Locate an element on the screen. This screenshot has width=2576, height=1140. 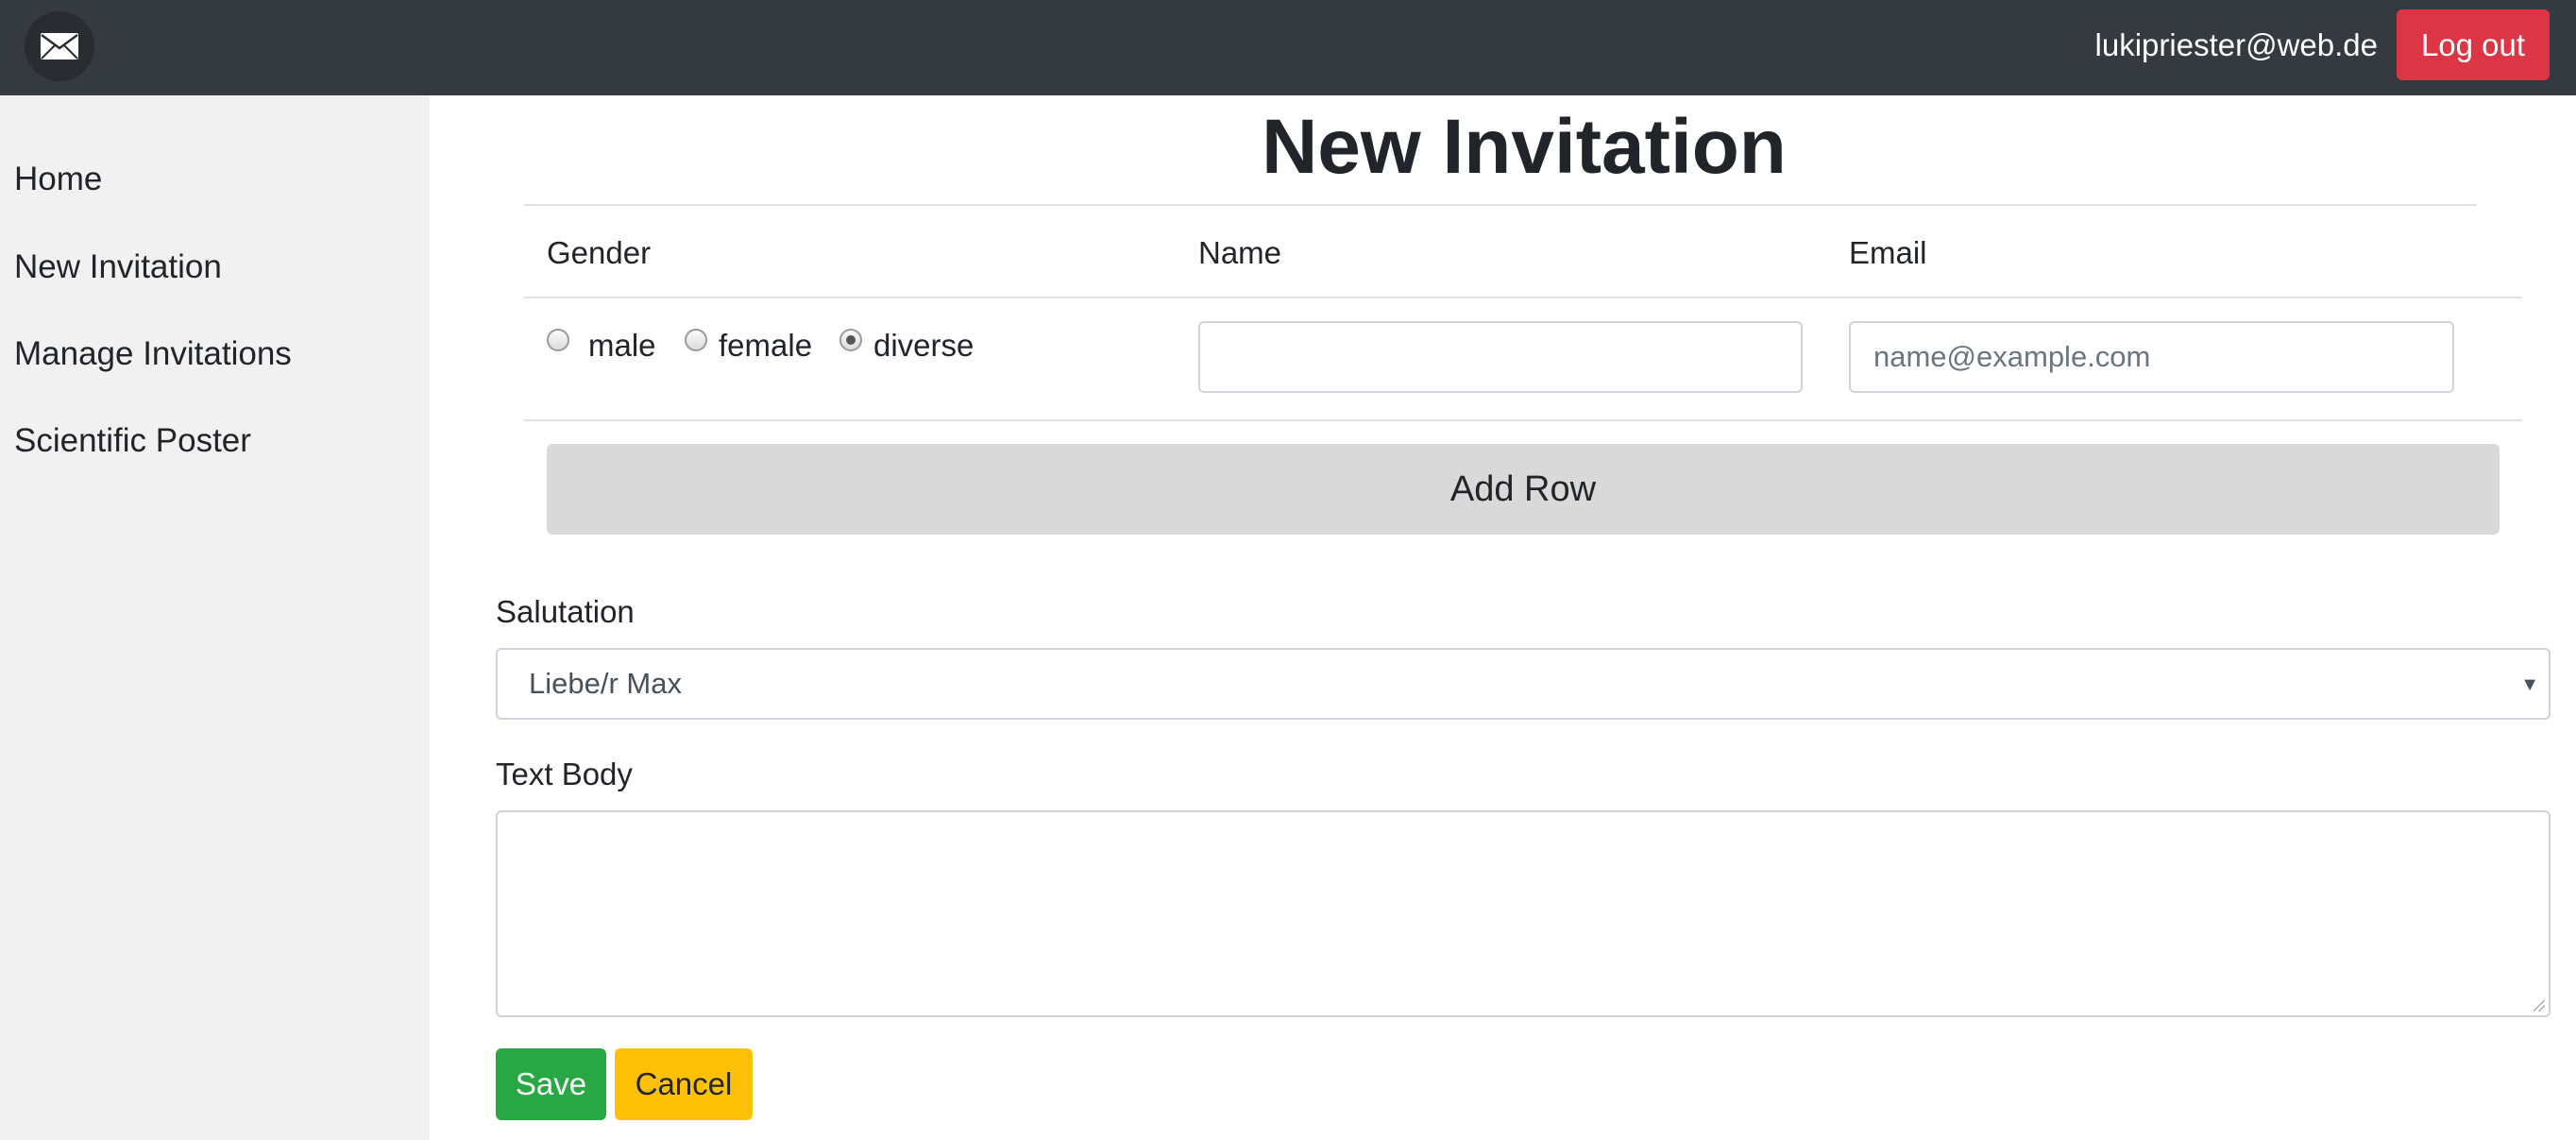
radio-male is located at coordinates (558, 340).